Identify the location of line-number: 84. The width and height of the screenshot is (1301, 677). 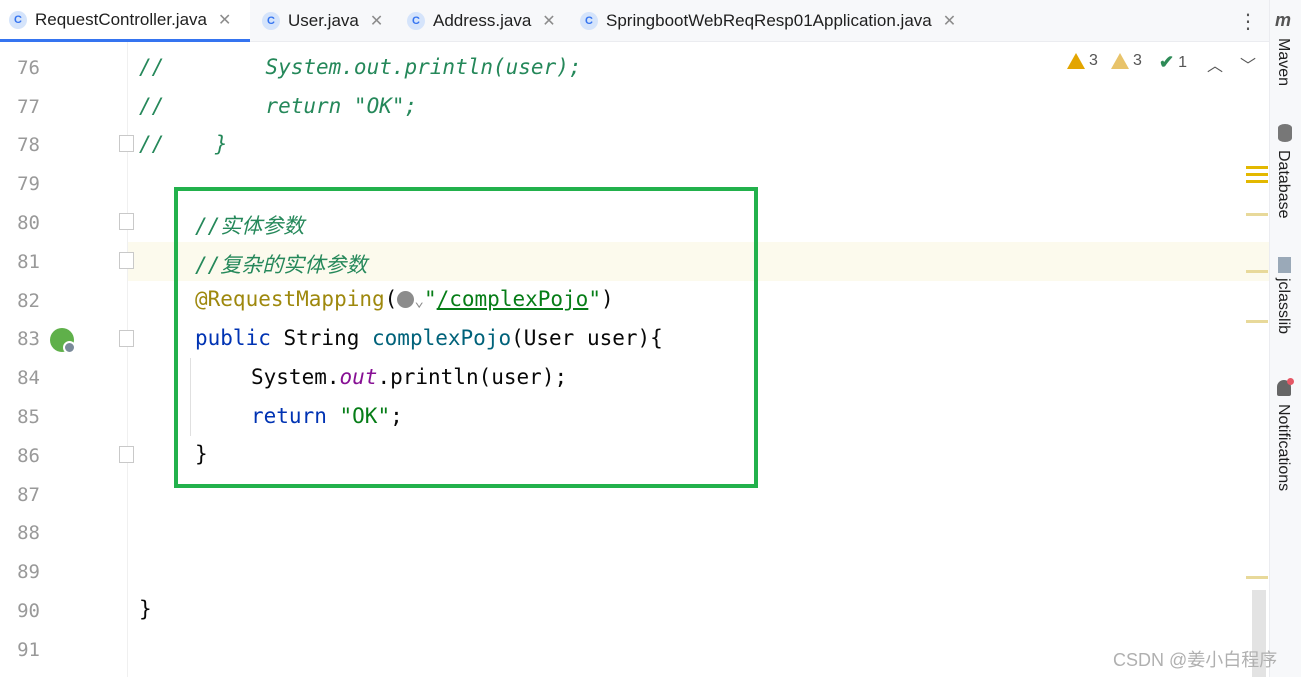
(28, 378).